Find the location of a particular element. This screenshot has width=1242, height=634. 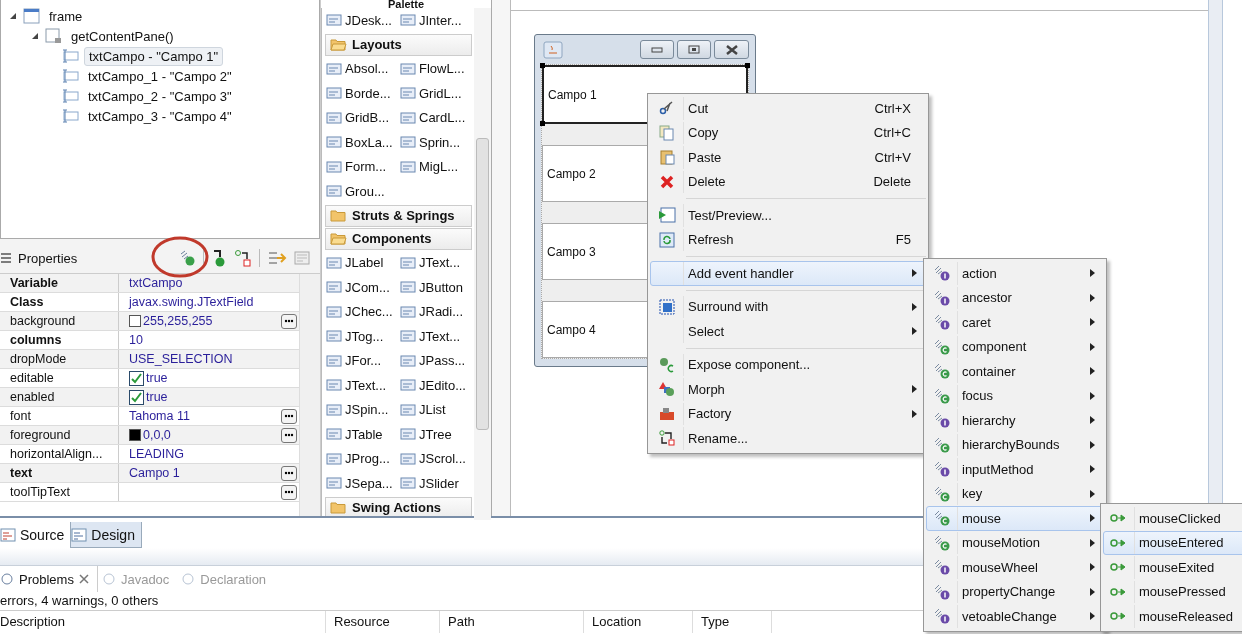

property-row: dropMode USE_SELECTION is located at coordinates (149, 359).